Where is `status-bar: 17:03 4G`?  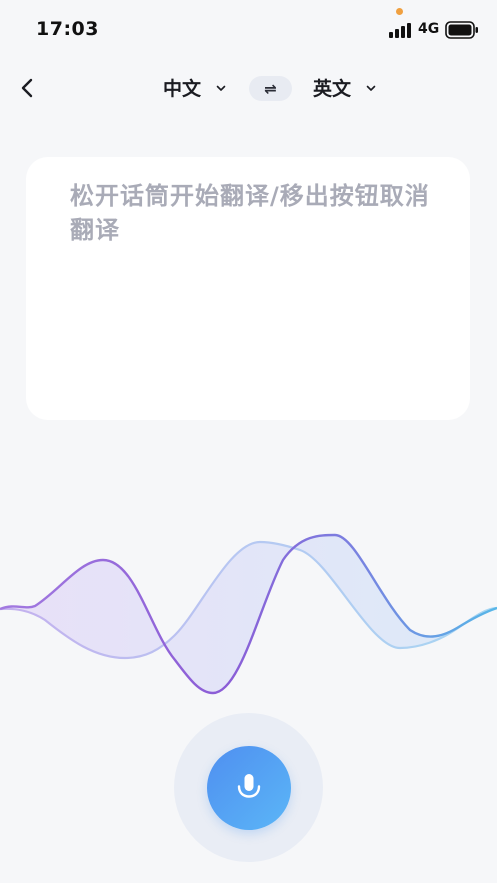
status-bar: 17:03 4G is located at coordinates (248, 29).